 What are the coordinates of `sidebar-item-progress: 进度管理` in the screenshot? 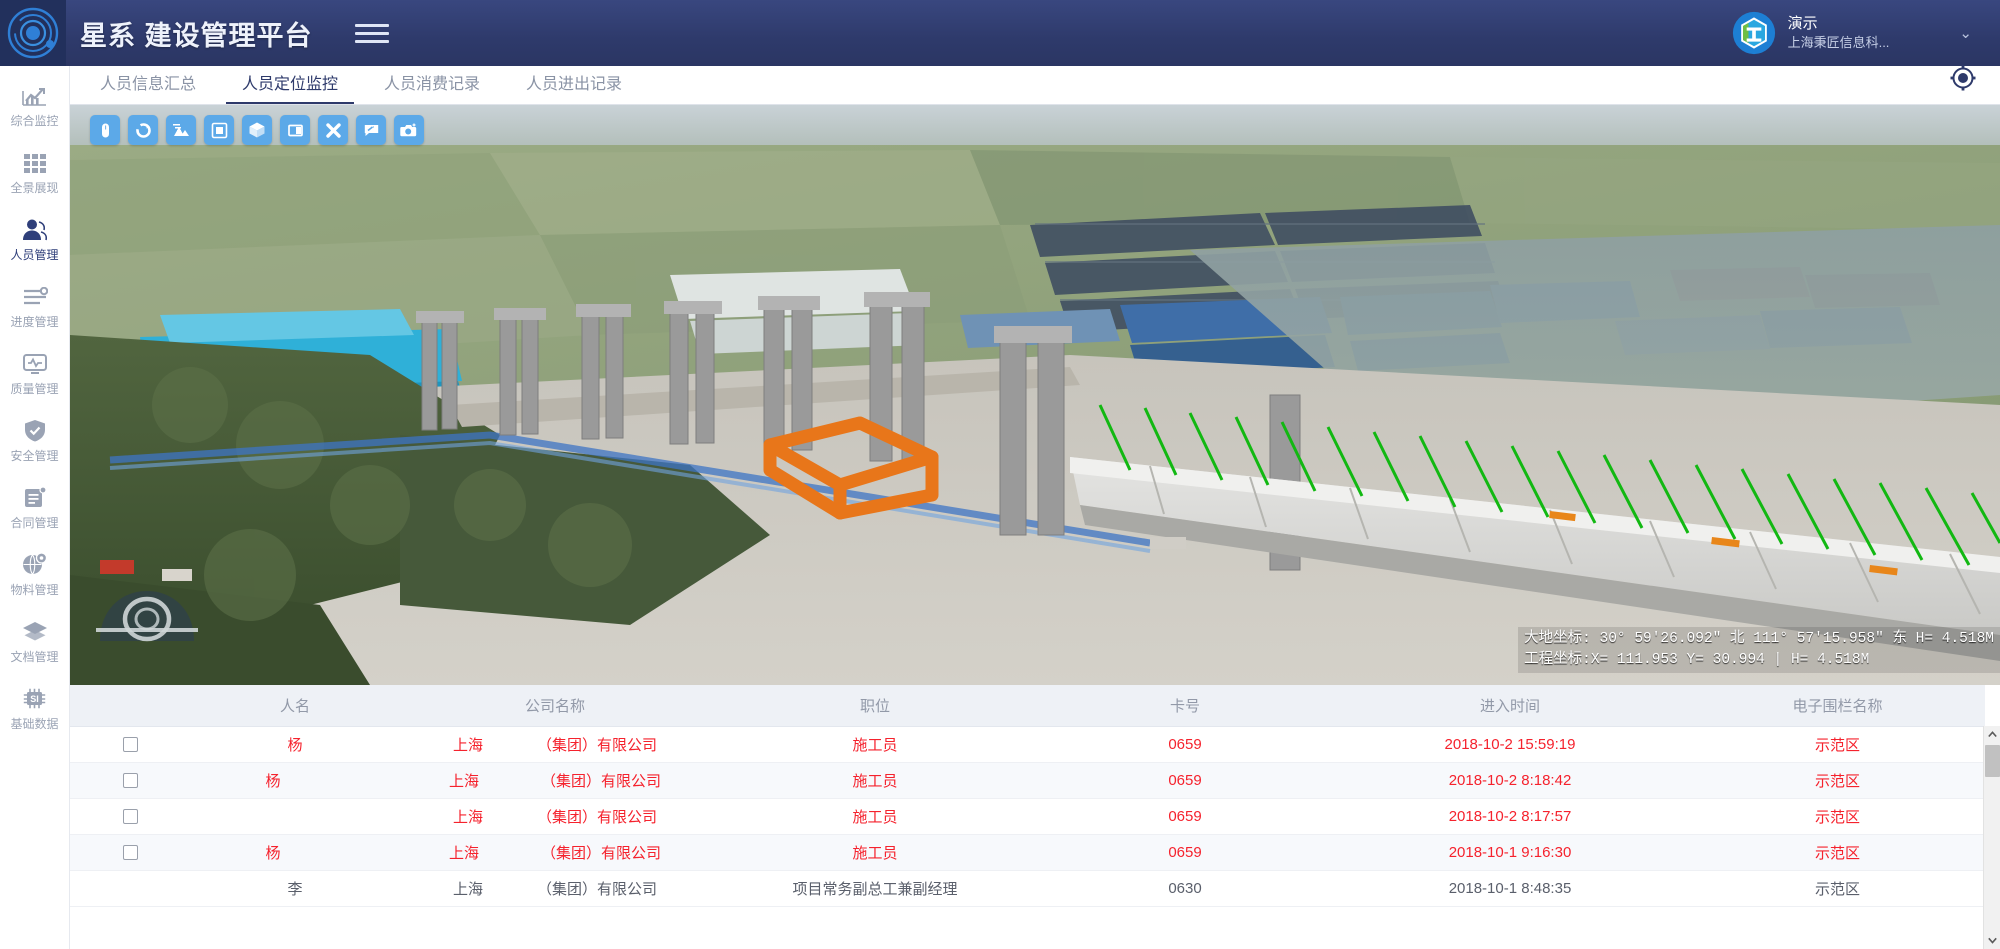 It's located at (35, 306).